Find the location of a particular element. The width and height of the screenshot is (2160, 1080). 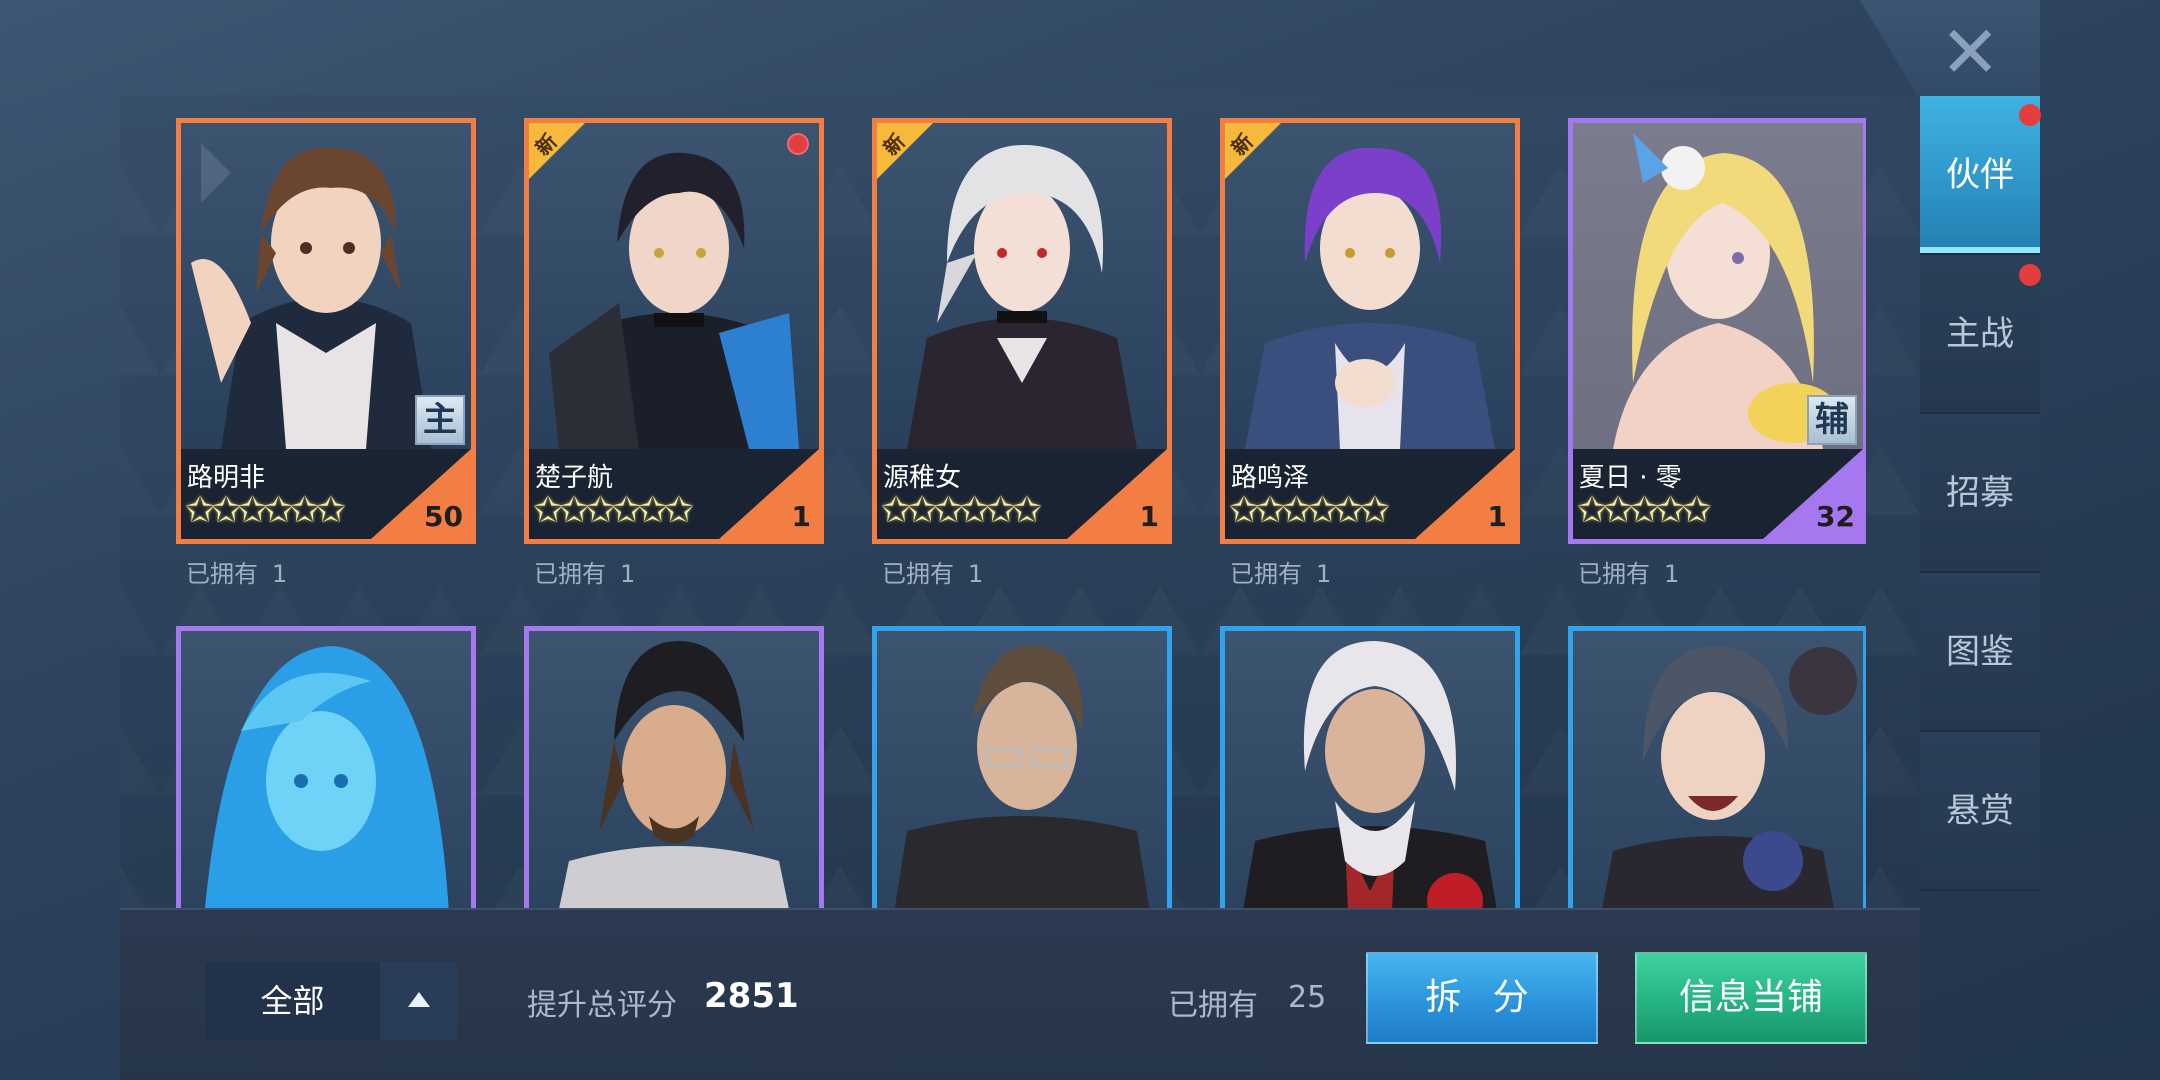

card-name: 路鸣泽 is located at coordinates (1270, 478).